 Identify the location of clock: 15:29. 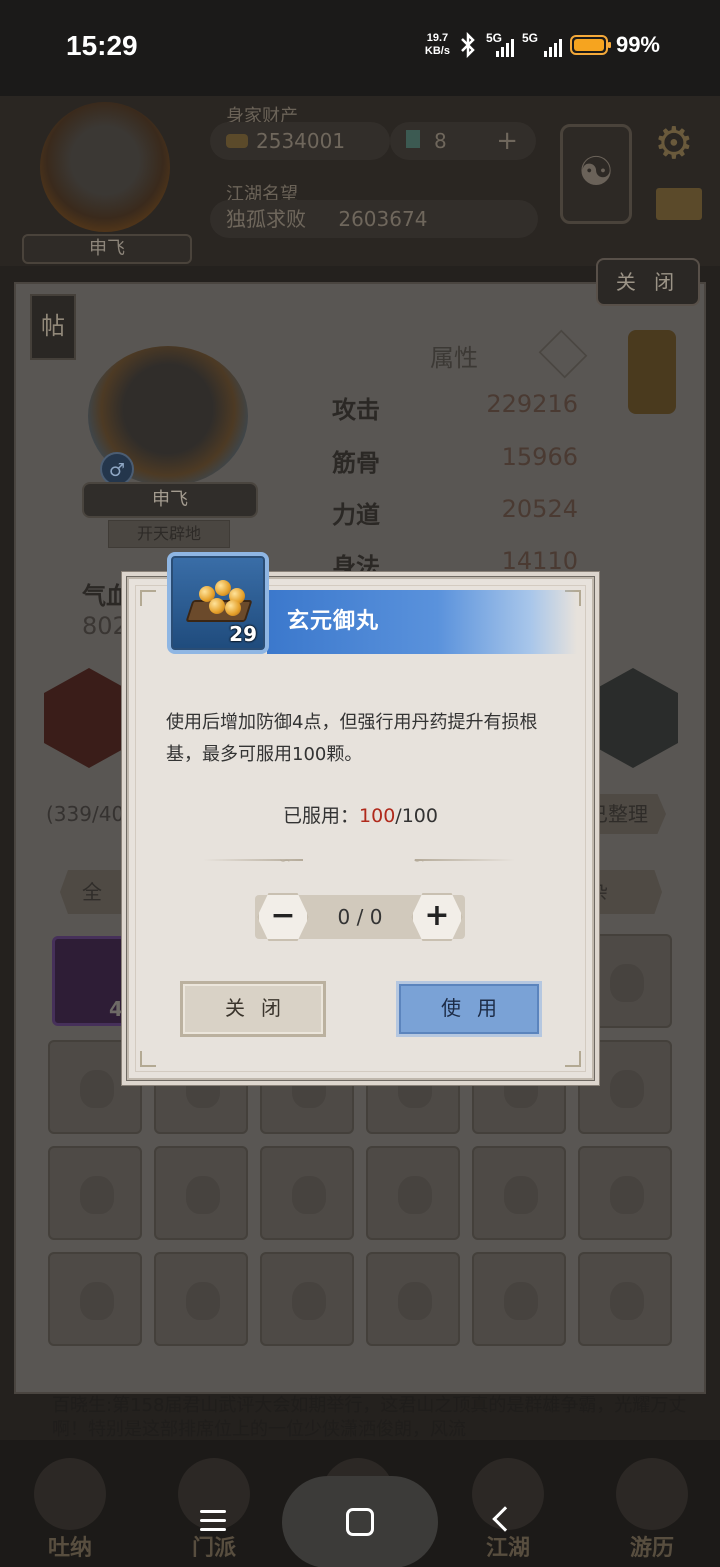
(102, 45).